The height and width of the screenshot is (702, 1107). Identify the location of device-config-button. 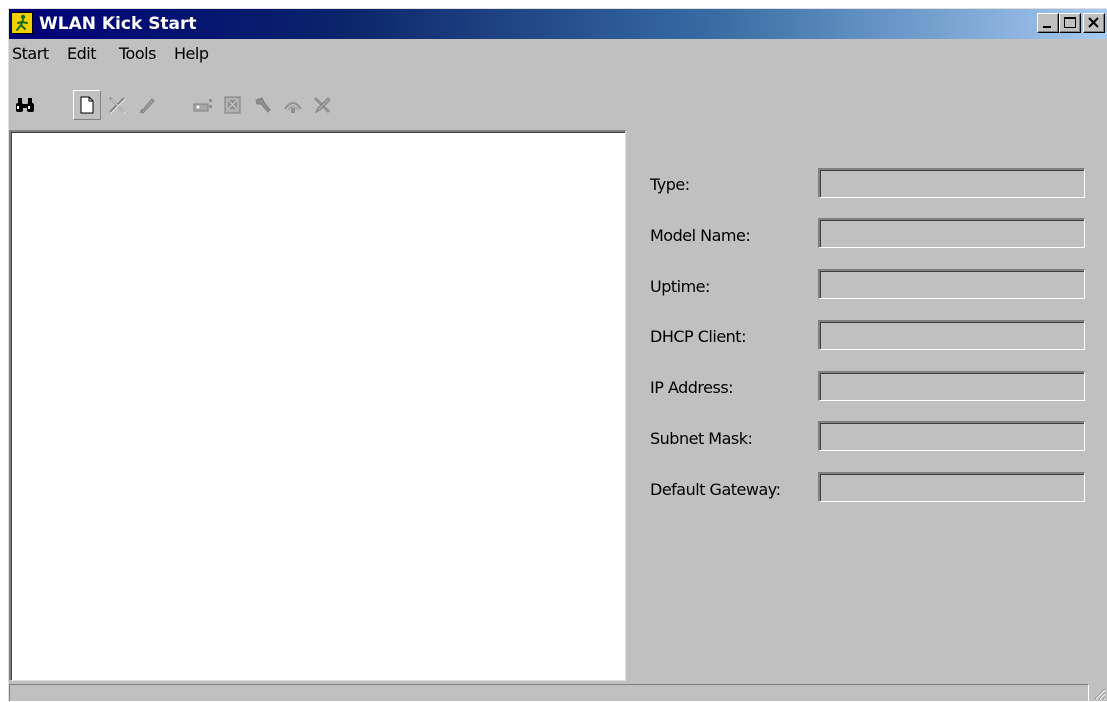
(203, 105).